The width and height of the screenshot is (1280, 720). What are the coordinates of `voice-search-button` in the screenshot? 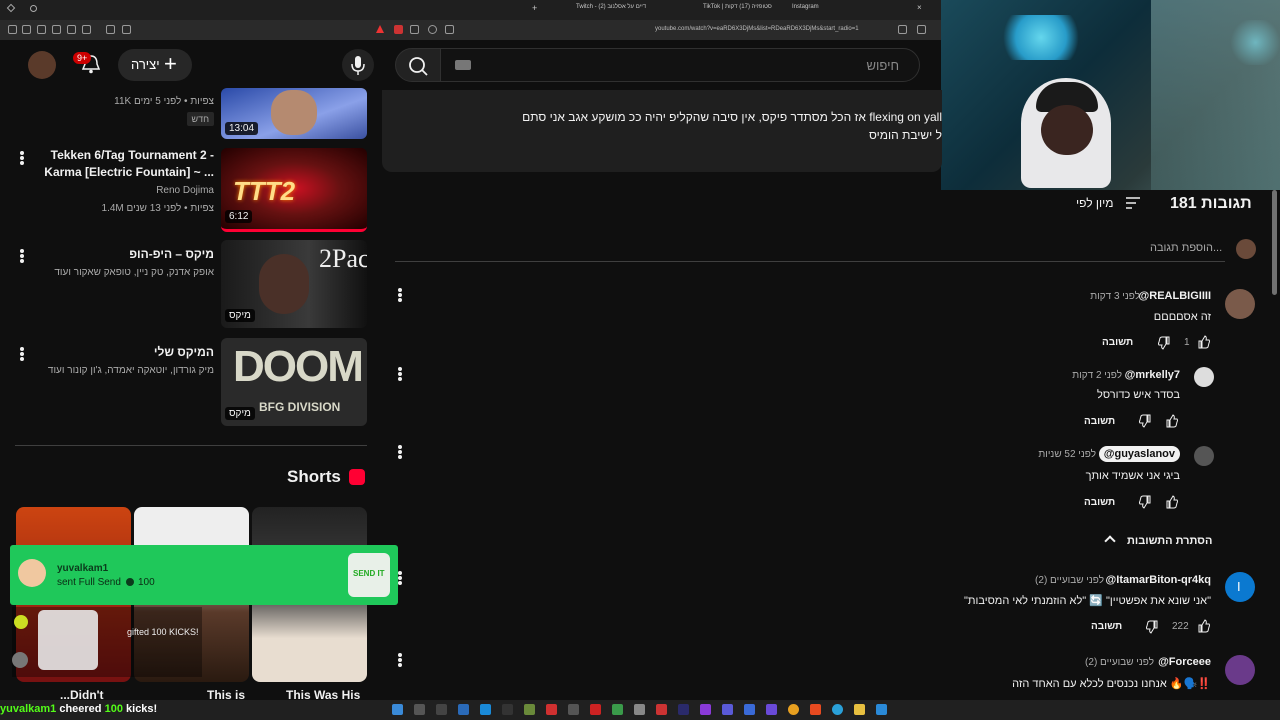 It's located at (358, 65).